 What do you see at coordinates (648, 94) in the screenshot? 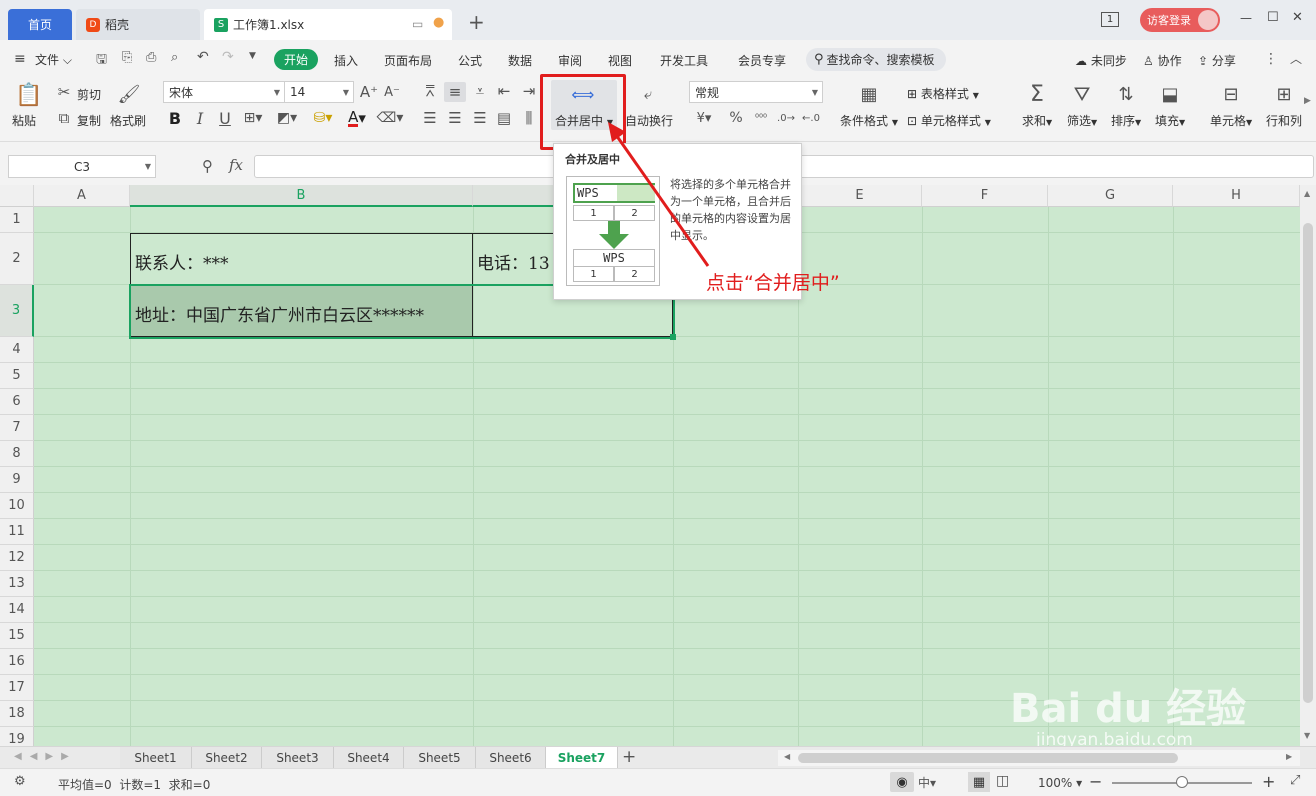
I see `wrap-text-icon: ⤶` at bounding box center [648, 94].